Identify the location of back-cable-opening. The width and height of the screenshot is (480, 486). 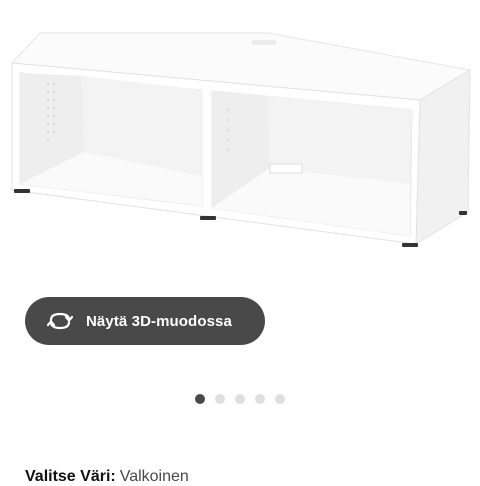
(286, 168).